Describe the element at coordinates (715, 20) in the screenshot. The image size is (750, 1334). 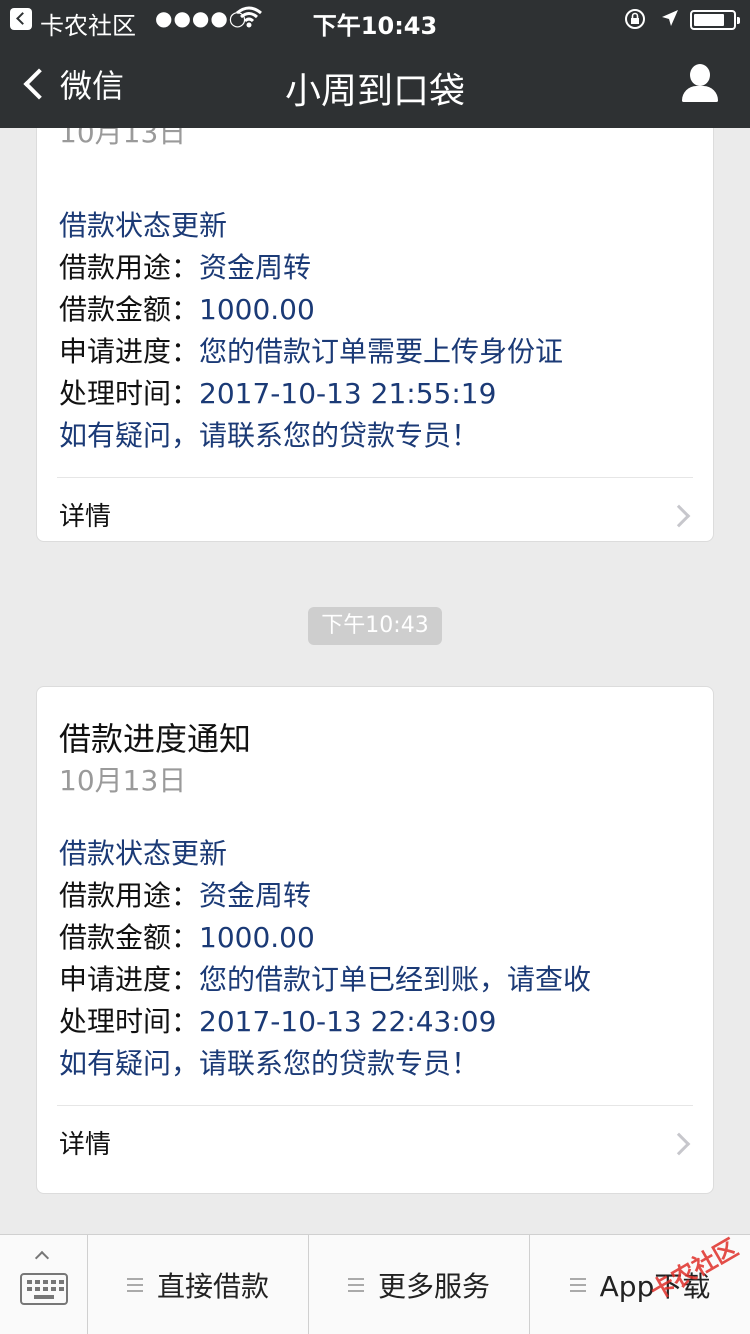
I see `battery-icon` at that location.